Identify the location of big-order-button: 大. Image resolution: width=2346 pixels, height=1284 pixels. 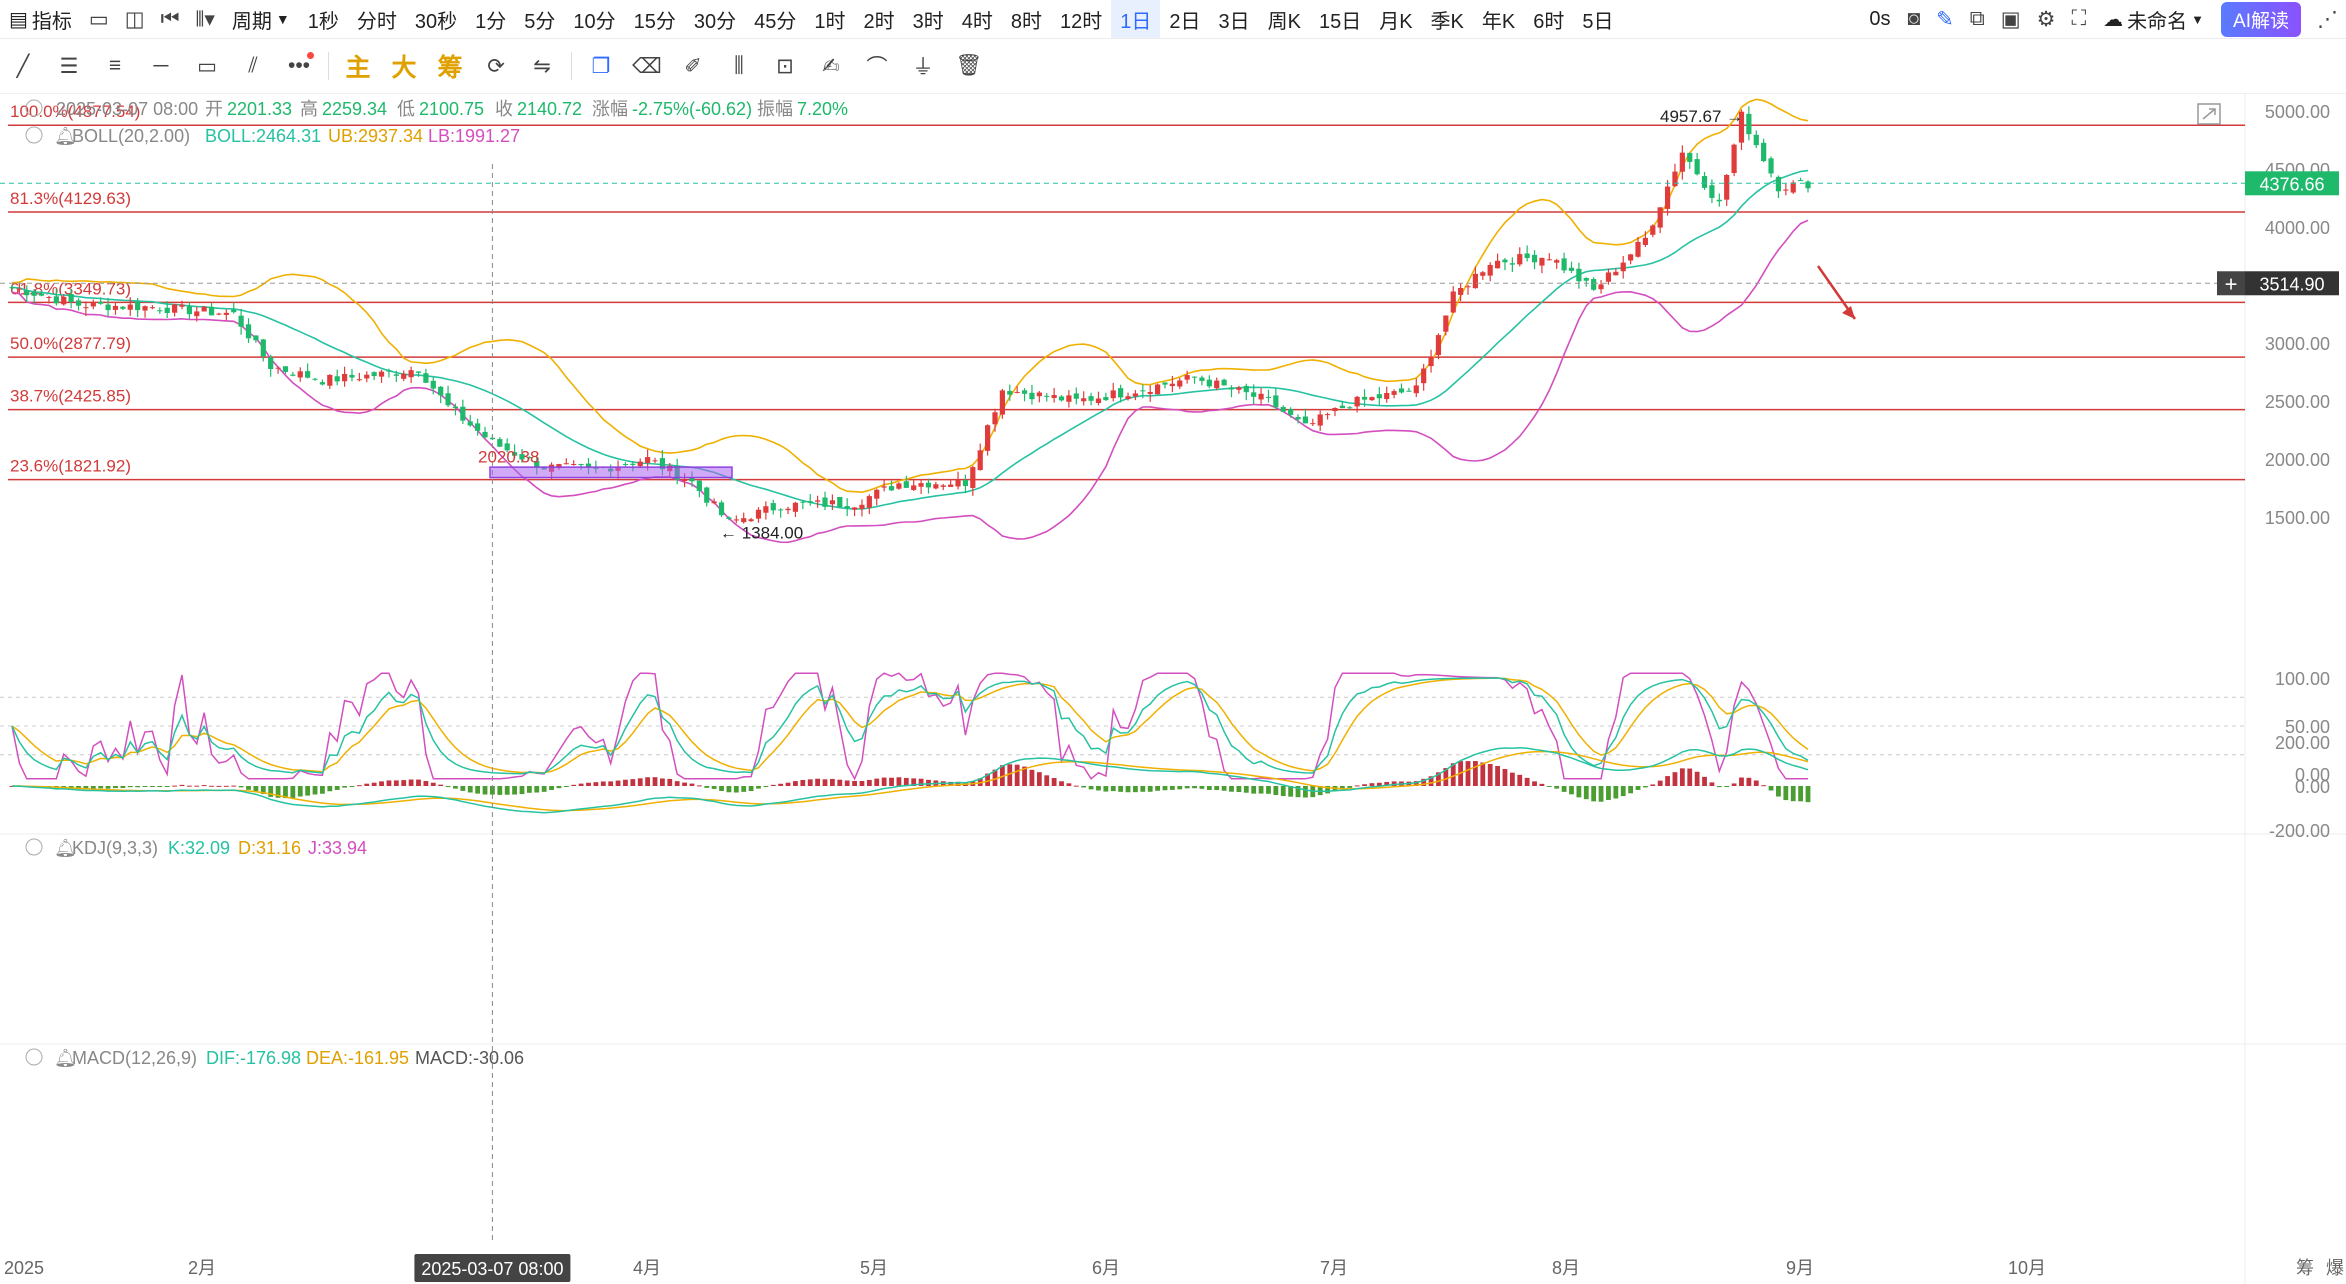
(404, 66).